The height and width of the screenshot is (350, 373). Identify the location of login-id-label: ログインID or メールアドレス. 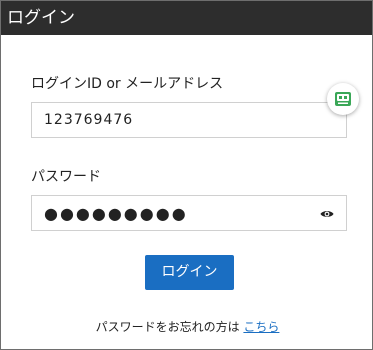
(127, 84).